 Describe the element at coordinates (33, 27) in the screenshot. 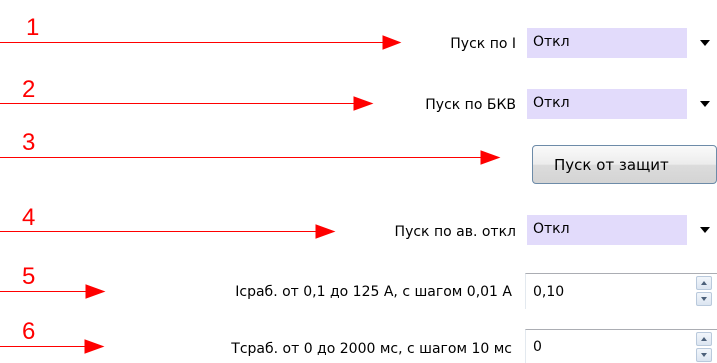

I see `annotation-number-1: 1` at that location.